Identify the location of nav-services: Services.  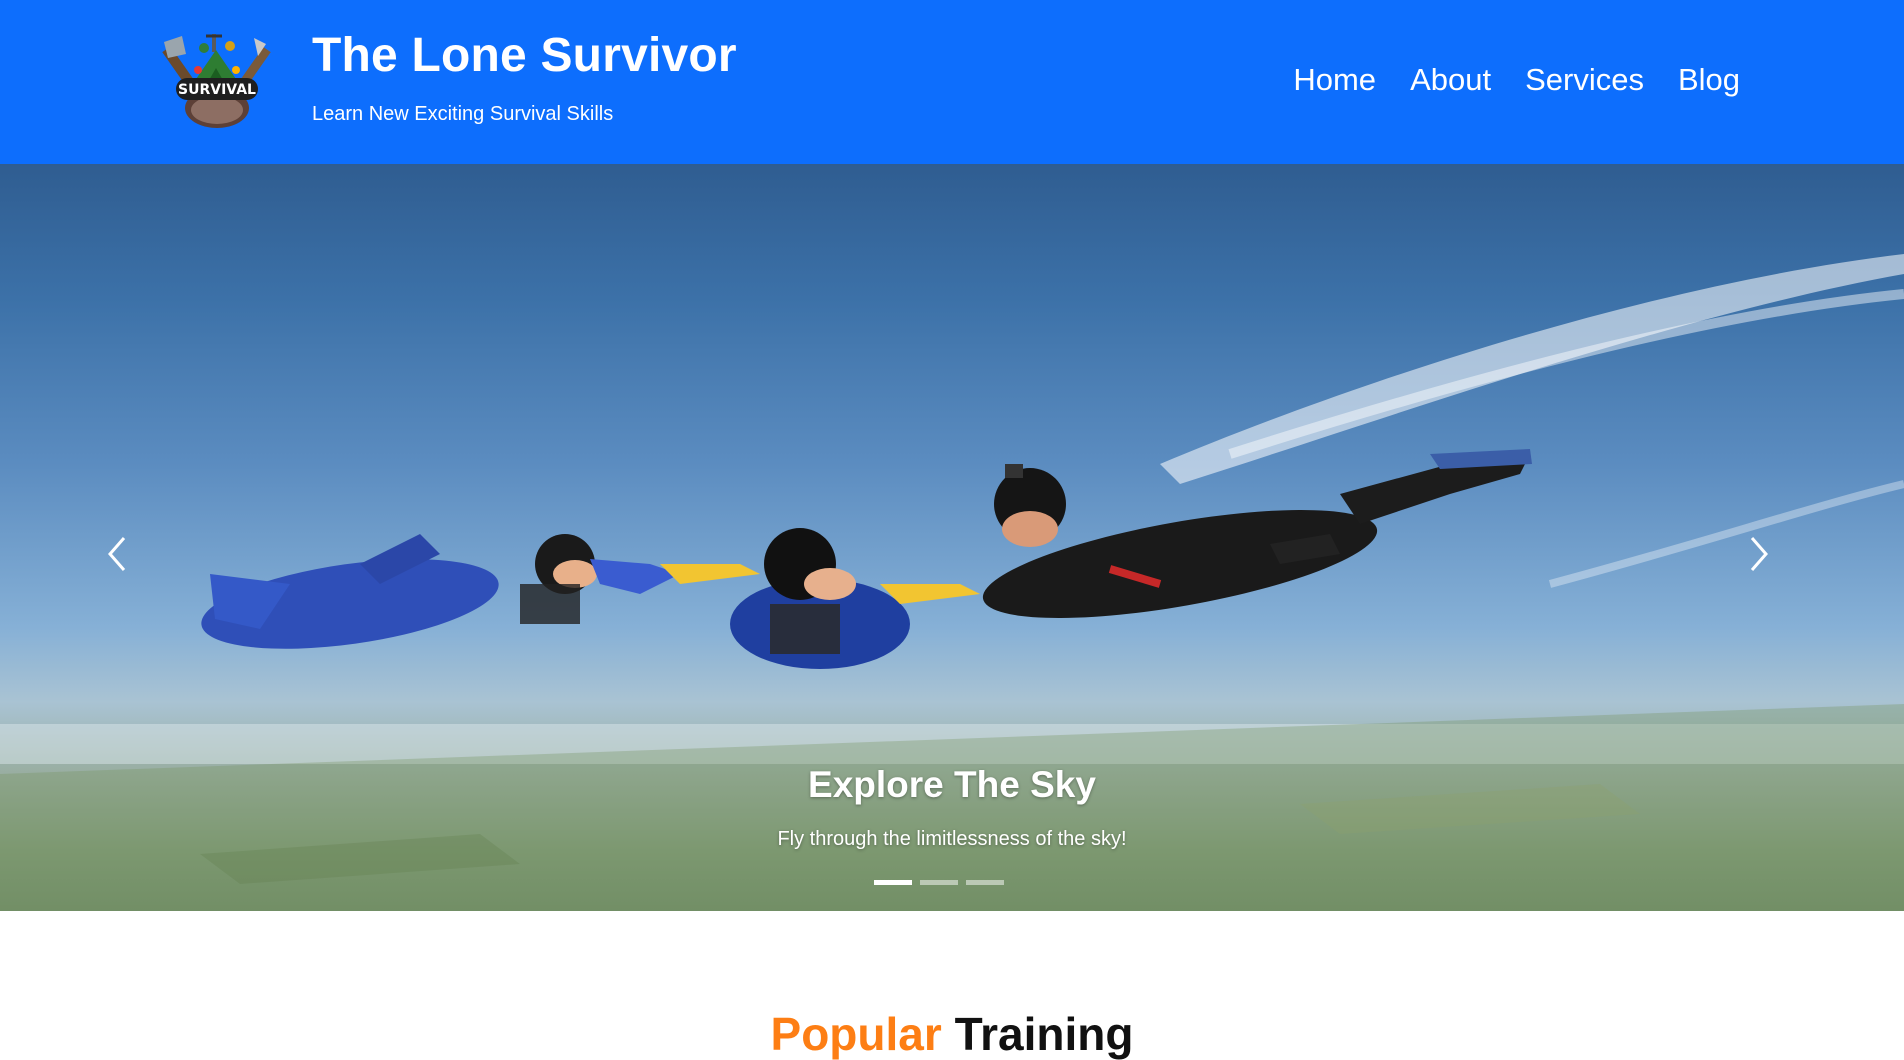
(1584, 80).